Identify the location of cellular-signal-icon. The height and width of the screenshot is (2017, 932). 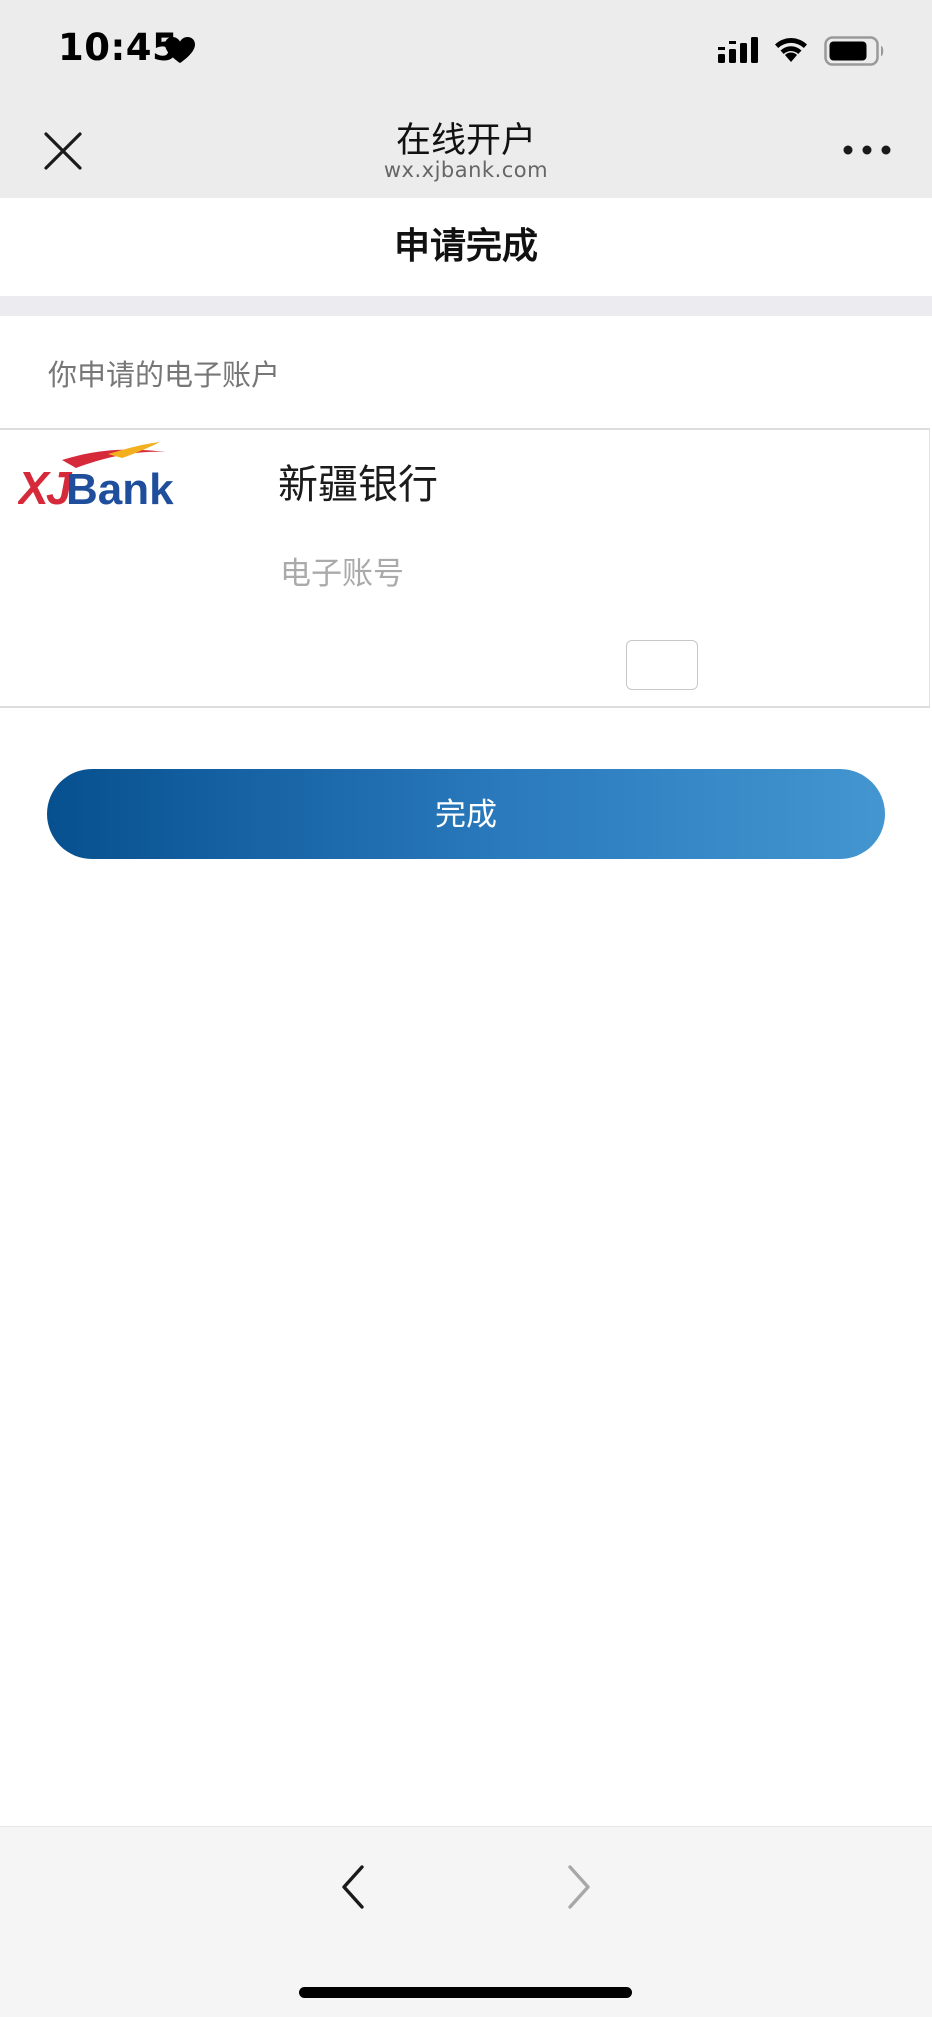
(738, 50).